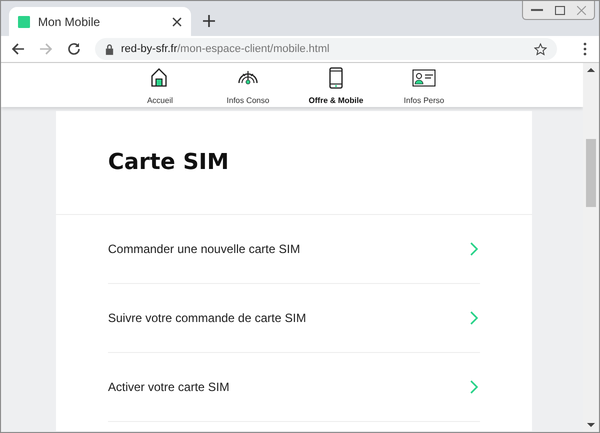 Image resolution: width=600 pixels, height=433 pixels. What do you see at coordinates (591, 425) in the screenshot?
I see `scroll-down-icon` at bounding box center [591, 425].